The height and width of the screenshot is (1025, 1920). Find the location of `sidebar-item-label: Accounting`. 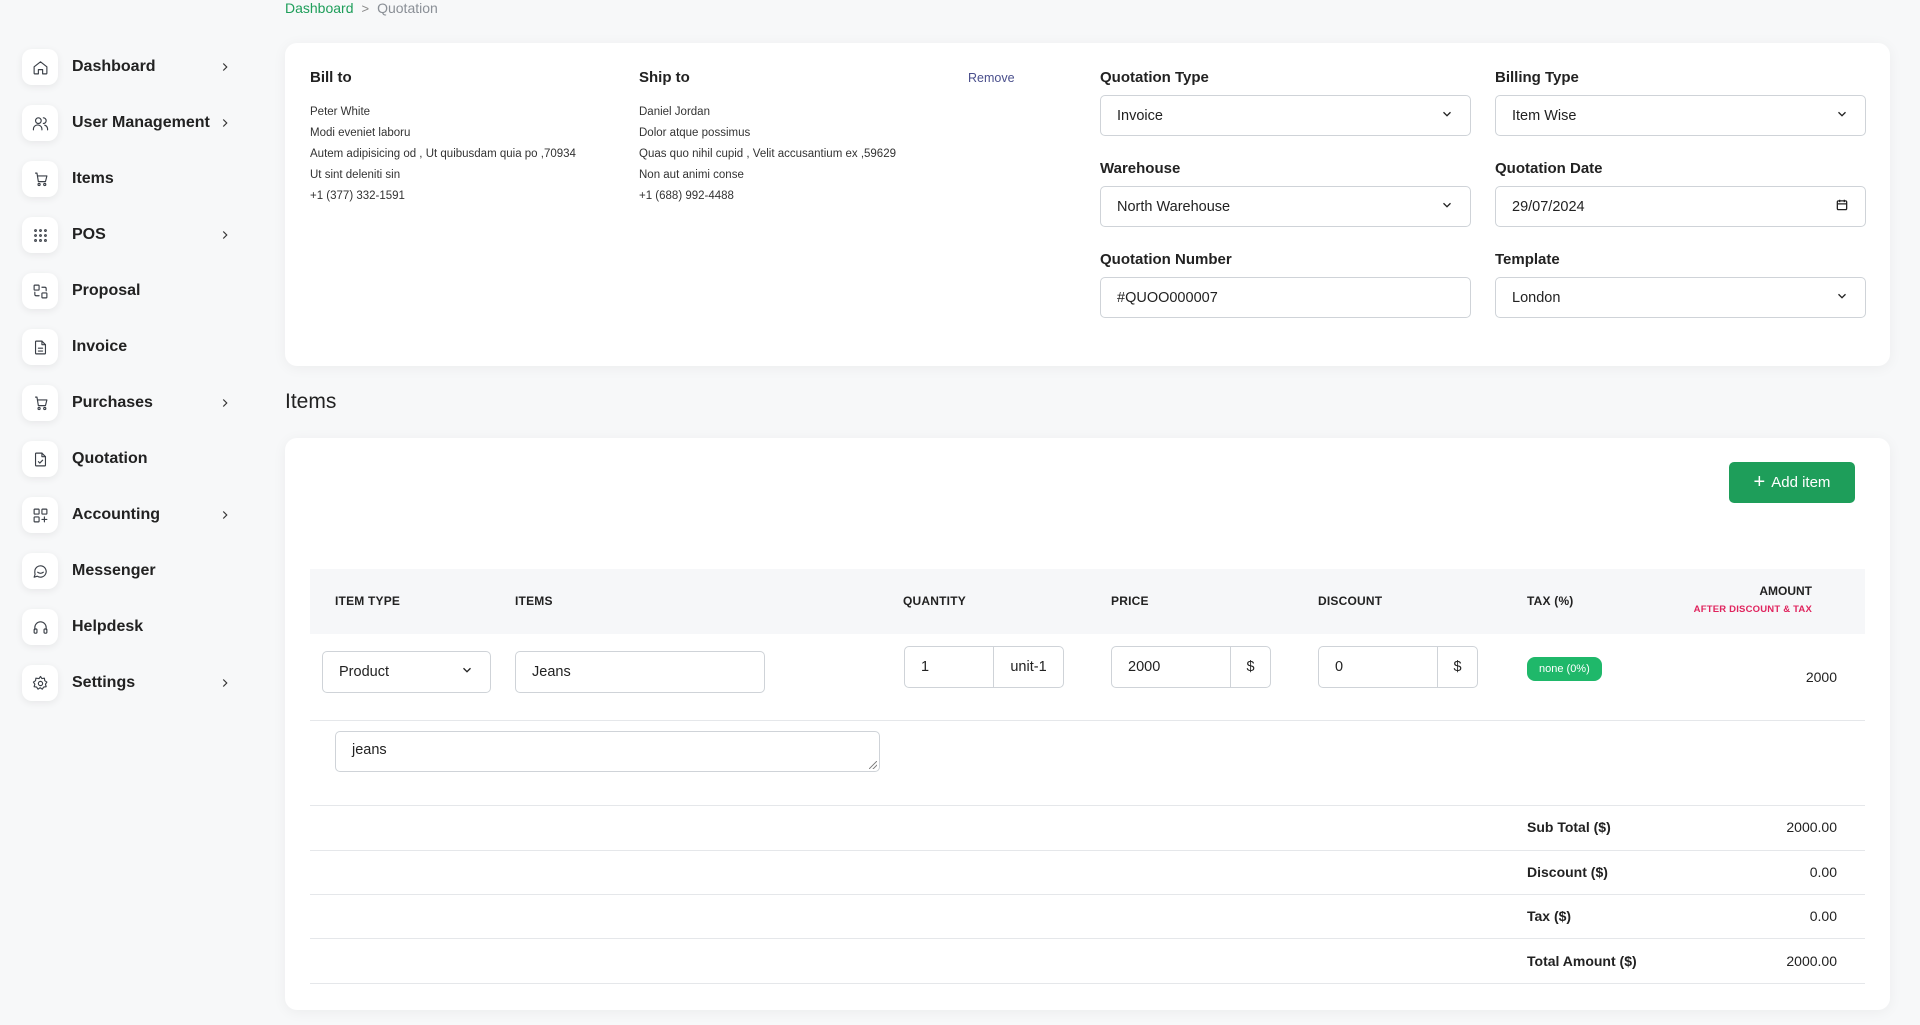

sidebar-item-label: Accounting is located at coordinates (116, 514).